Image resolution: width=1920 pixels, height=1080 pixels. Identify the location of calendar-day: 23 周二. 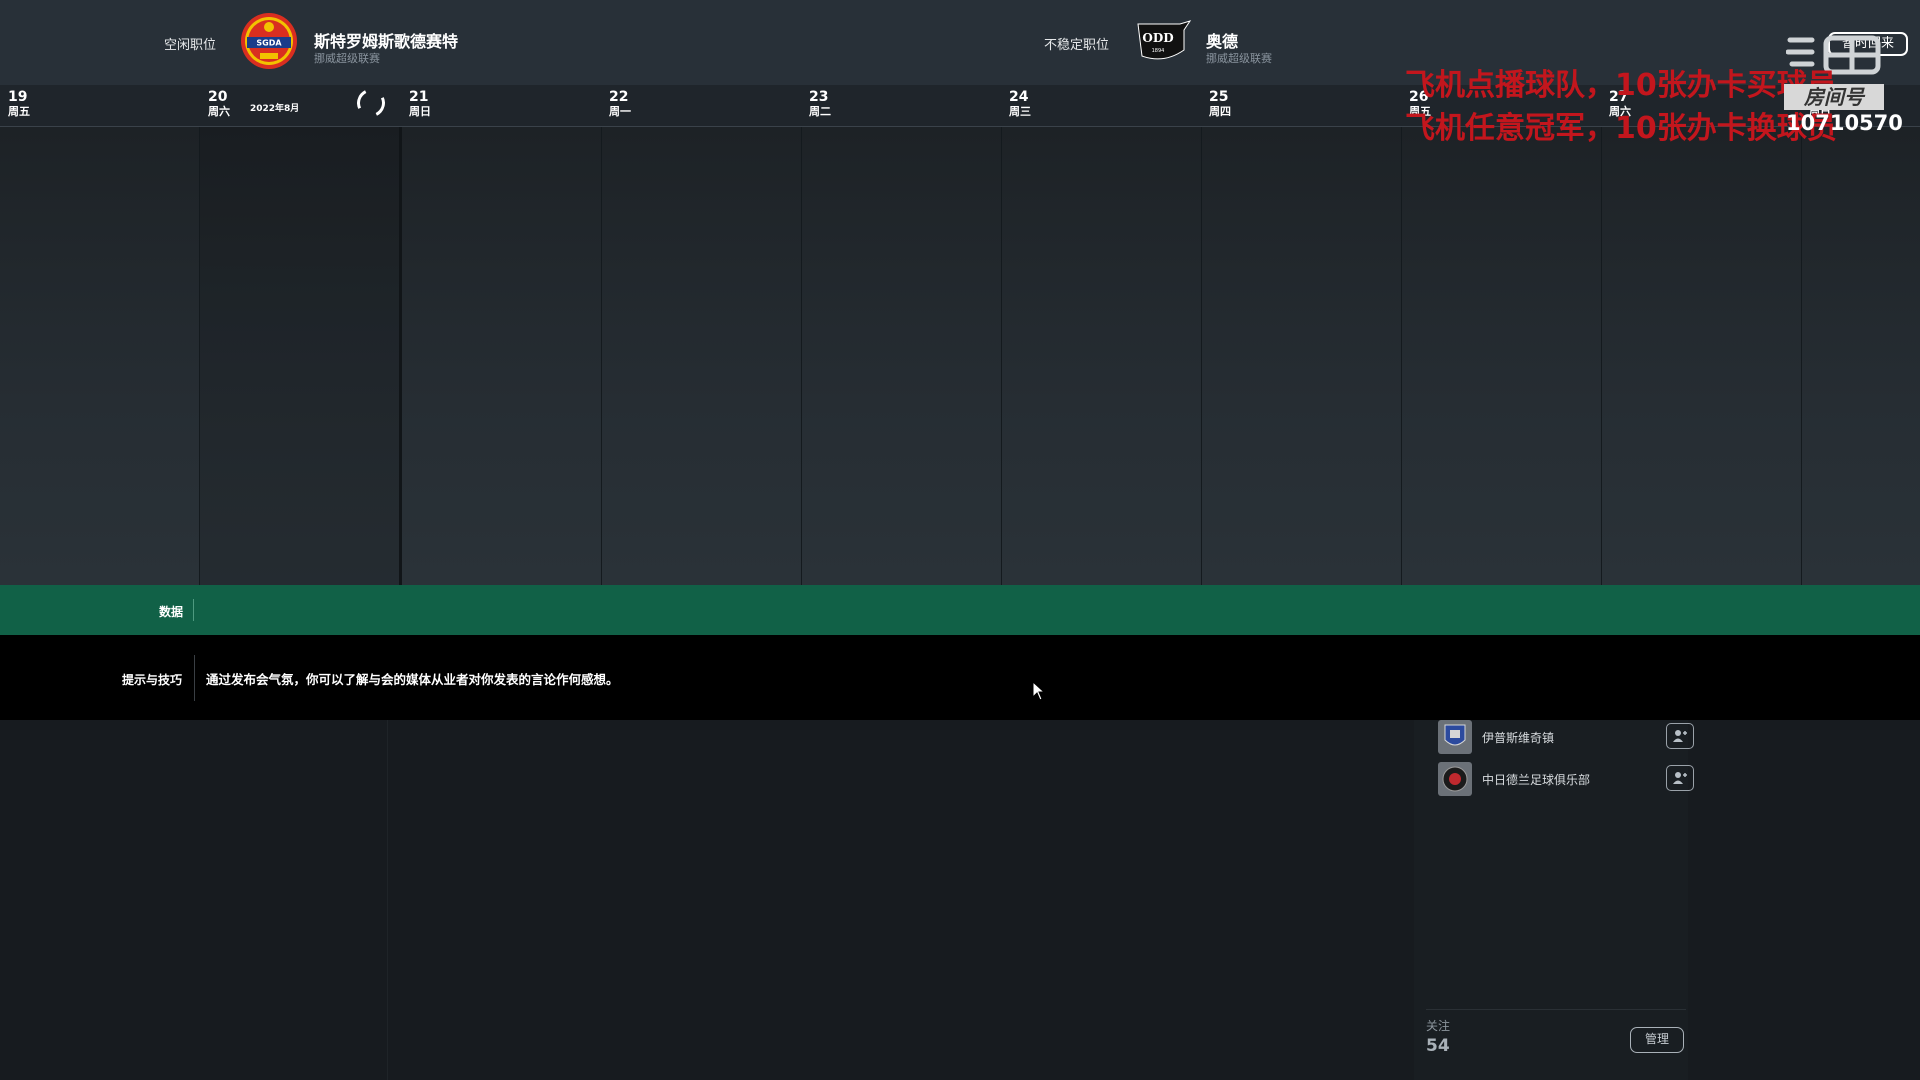
(820, 104).